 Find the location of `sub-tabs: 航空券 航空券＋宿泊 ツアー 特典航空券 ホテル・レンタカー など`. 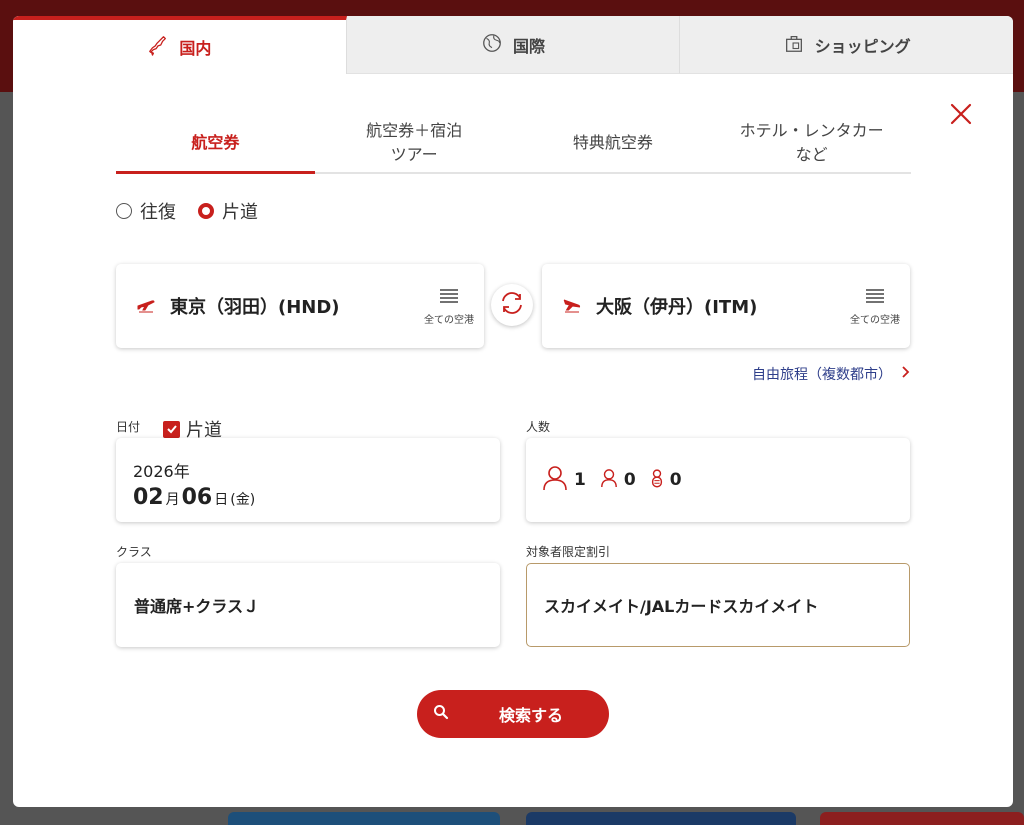

sub-tabs: 航空券 航空券＋宿泊 ツアー 特典航空券 ホテル・レンタカー など is located at coordinates (513, 144).